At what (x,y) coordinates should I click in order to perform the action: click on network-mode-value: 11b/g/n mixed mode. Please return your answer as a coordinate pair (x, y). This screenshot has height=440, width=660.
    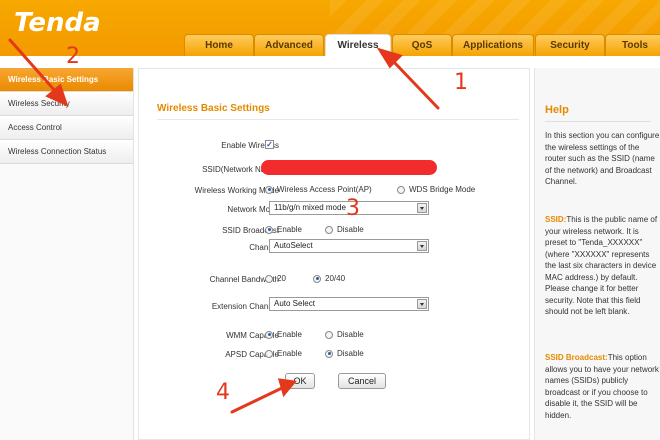
    Looking at the image, I should click on (310, 207).